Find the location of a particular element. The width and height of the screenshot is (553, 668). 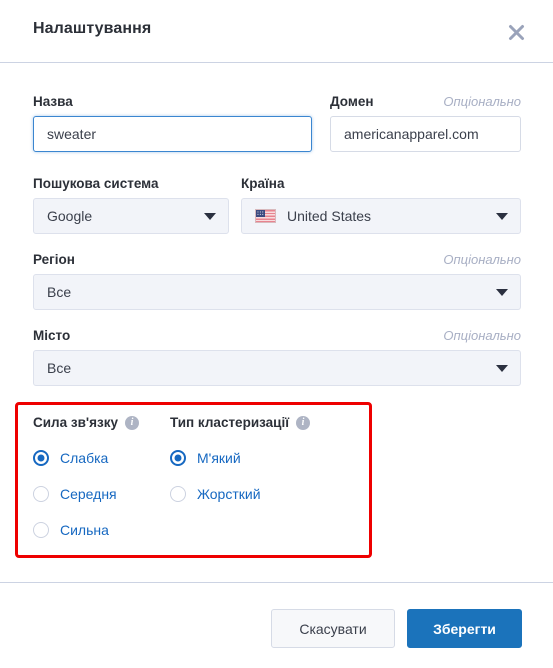

cluster-type-title-text: Тип кластеризації is located at coordinates (230, 422).